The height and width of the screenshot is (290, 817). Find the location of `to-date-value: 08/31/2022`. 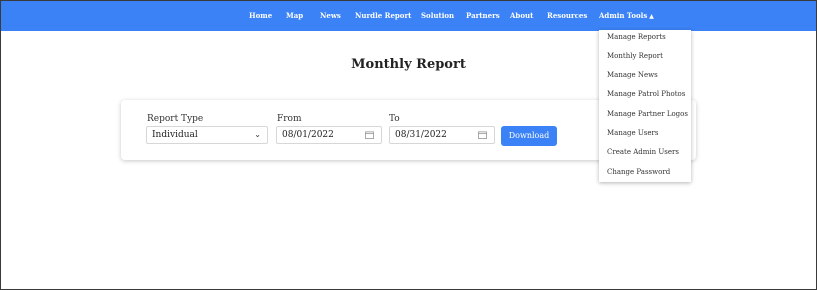

to-date-value: 08/31/2022 is located at coordinates (421, 135).